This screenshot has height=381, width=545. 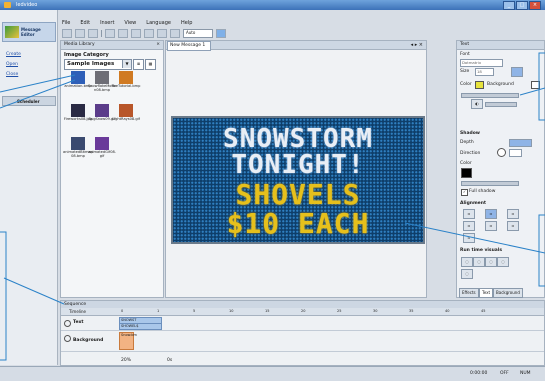 What do you see at coordinates (490, 95) in the screenshot?
I see `opacity-slider` at bounding box center [490, 95].